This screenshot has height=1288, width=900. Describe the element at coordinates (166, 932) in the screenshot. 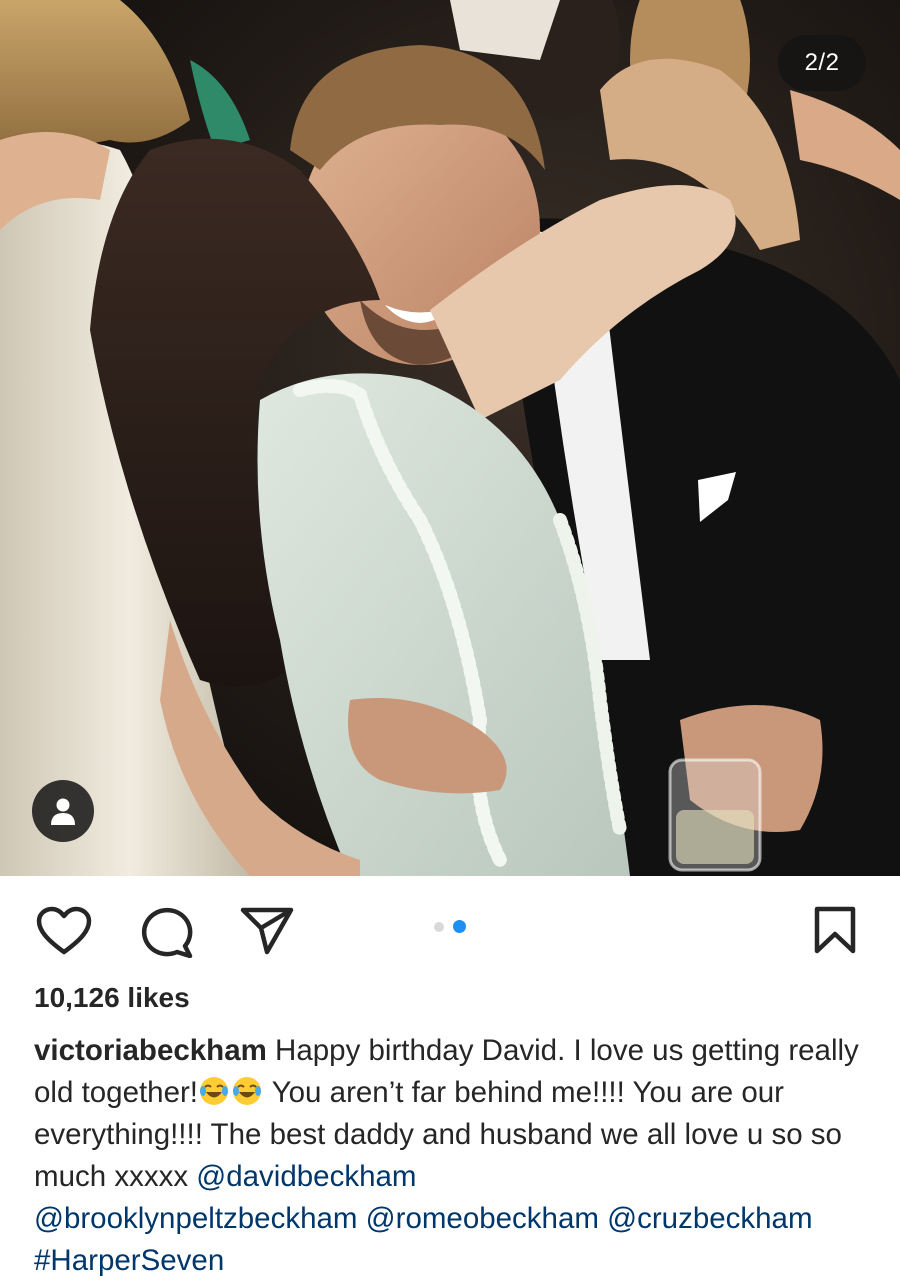

I see `speech-bubble-icon` at that location.